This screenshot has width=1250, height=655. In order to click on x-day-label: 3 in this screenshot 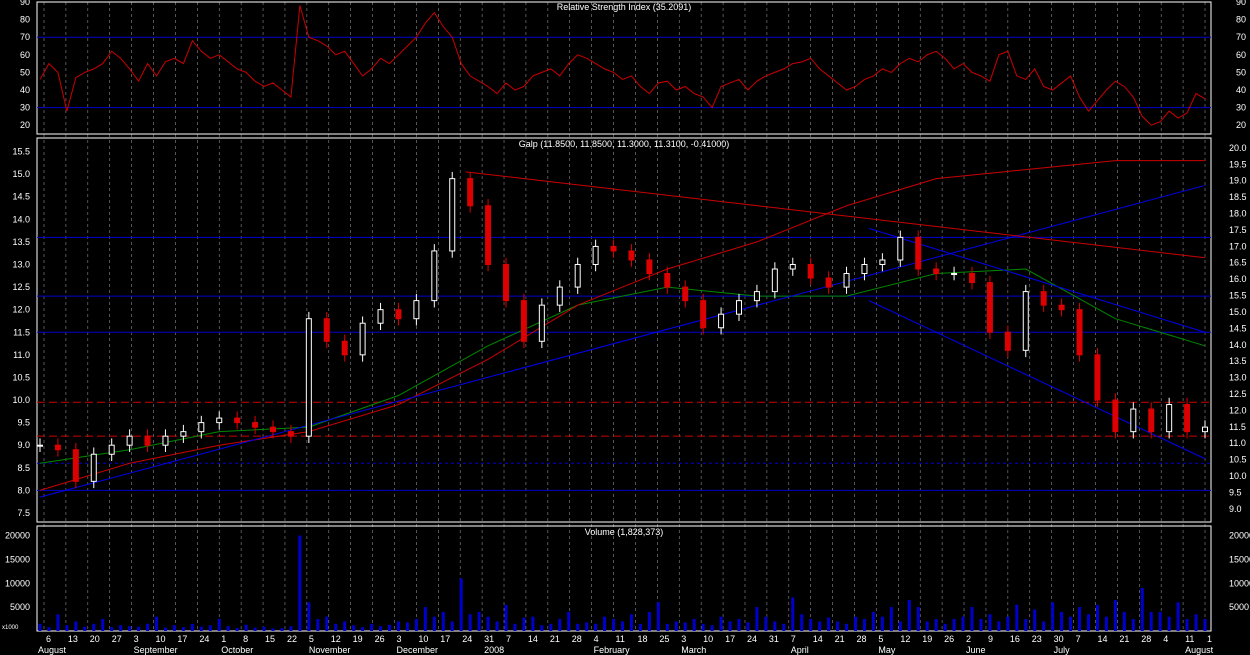, I will do `click(398, 639)`.